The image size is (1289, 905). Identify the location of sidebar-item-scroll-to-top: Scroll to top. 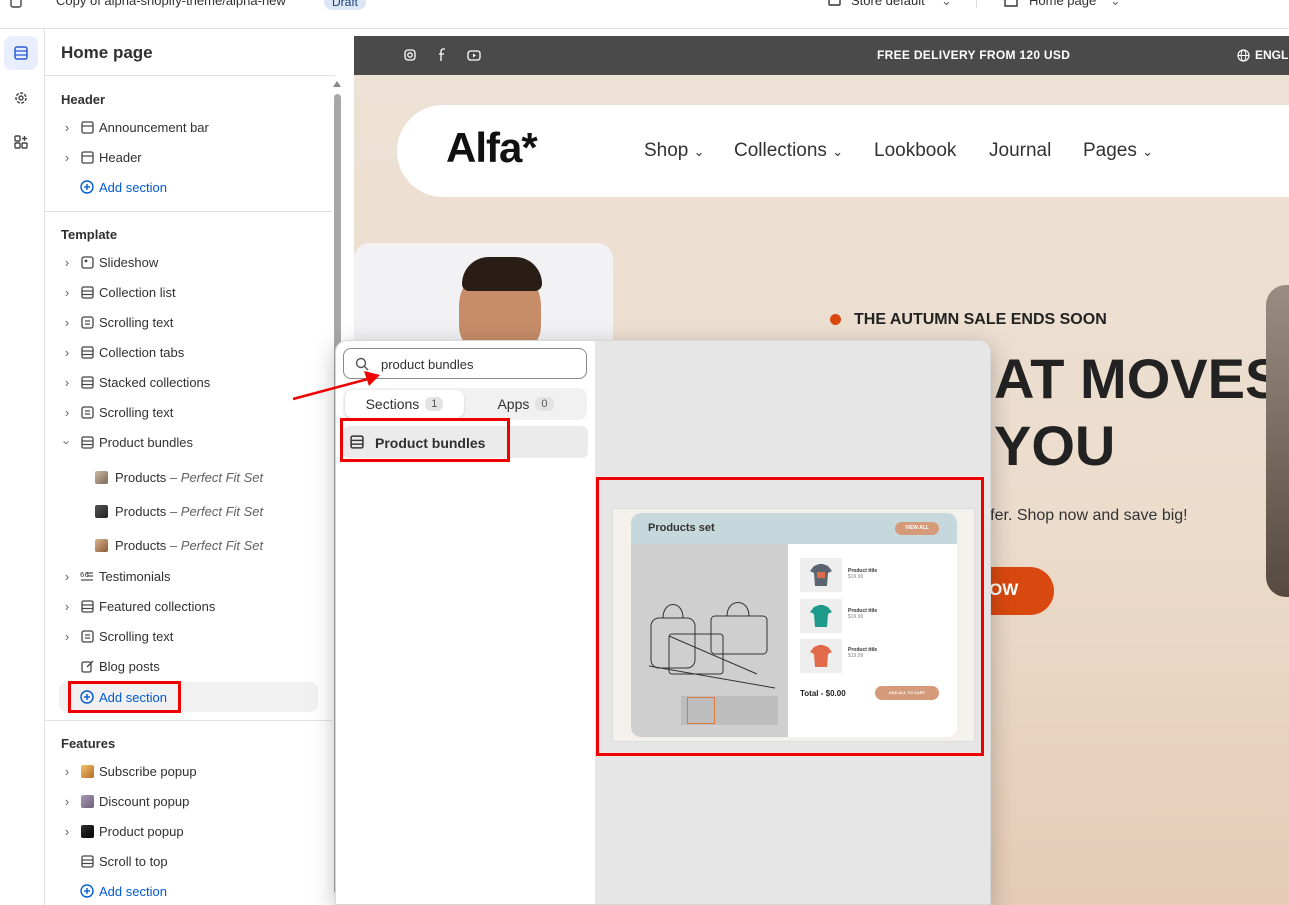
(122, 861).